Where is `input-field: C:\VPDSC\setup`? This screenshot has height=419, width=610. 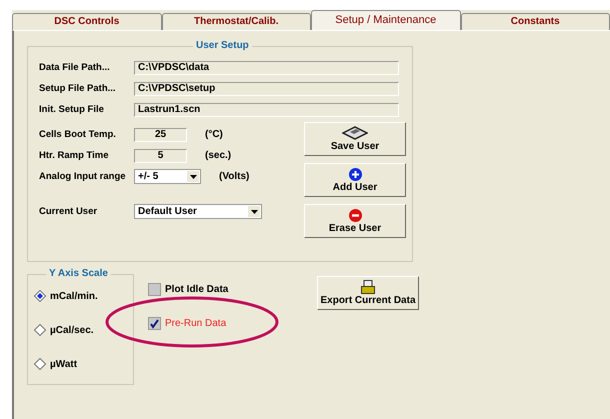
input-field: C:\VPDSC\setup is located at coordinates (266, 89).